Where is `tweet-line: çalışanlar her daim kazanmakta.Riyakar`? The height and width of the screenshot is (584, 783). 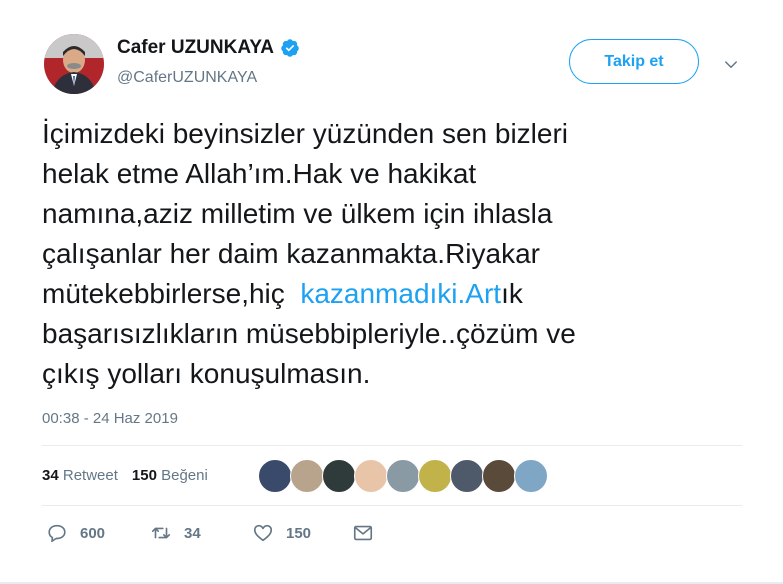 tweet-line: çalışanlar her daim kazanmakta.Riyakar is located at coordinates (291, 253).